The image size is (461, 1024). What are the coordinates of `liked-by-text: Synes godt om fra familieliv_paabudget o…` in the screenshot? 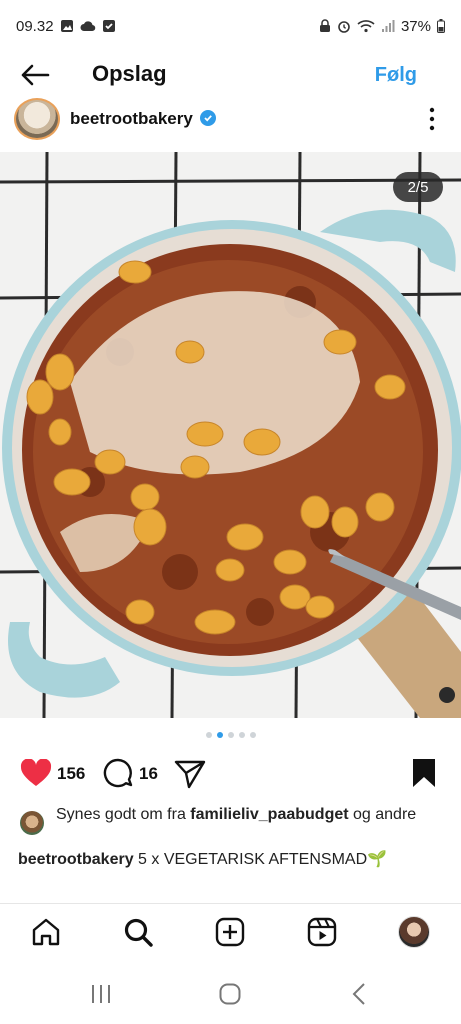 It's located at (246, 814).